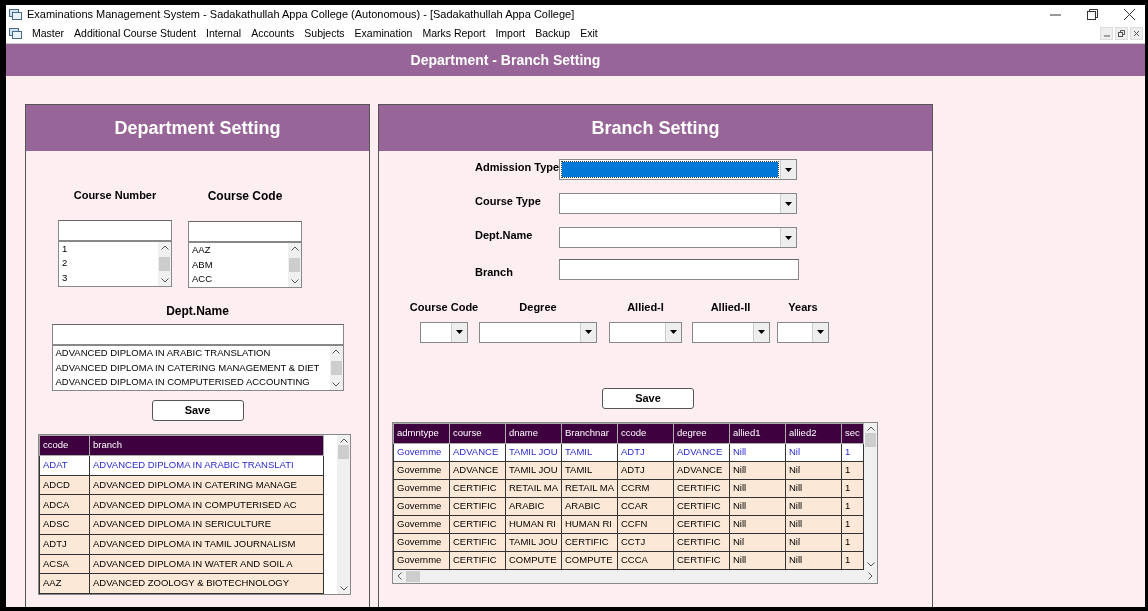  Describe the element at coordinates (240, 250) in the screenshot. I see `list-item: AAZ` at that location.